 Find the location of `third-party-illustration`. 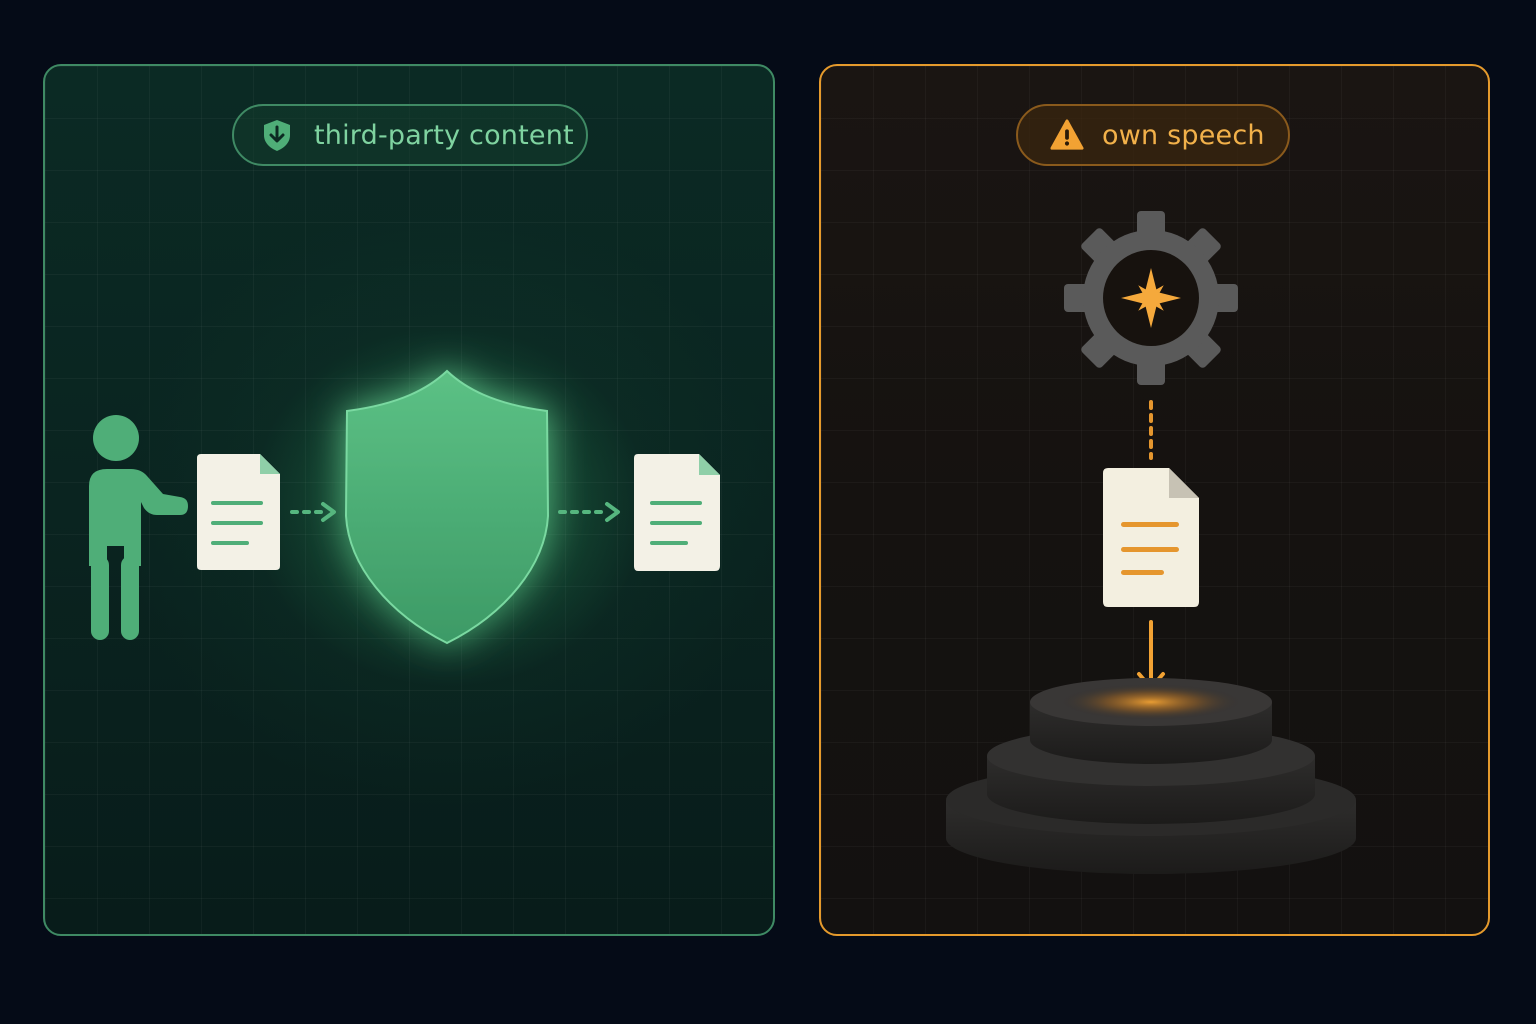

third-party-illustration is located at coordinates (404, 507).